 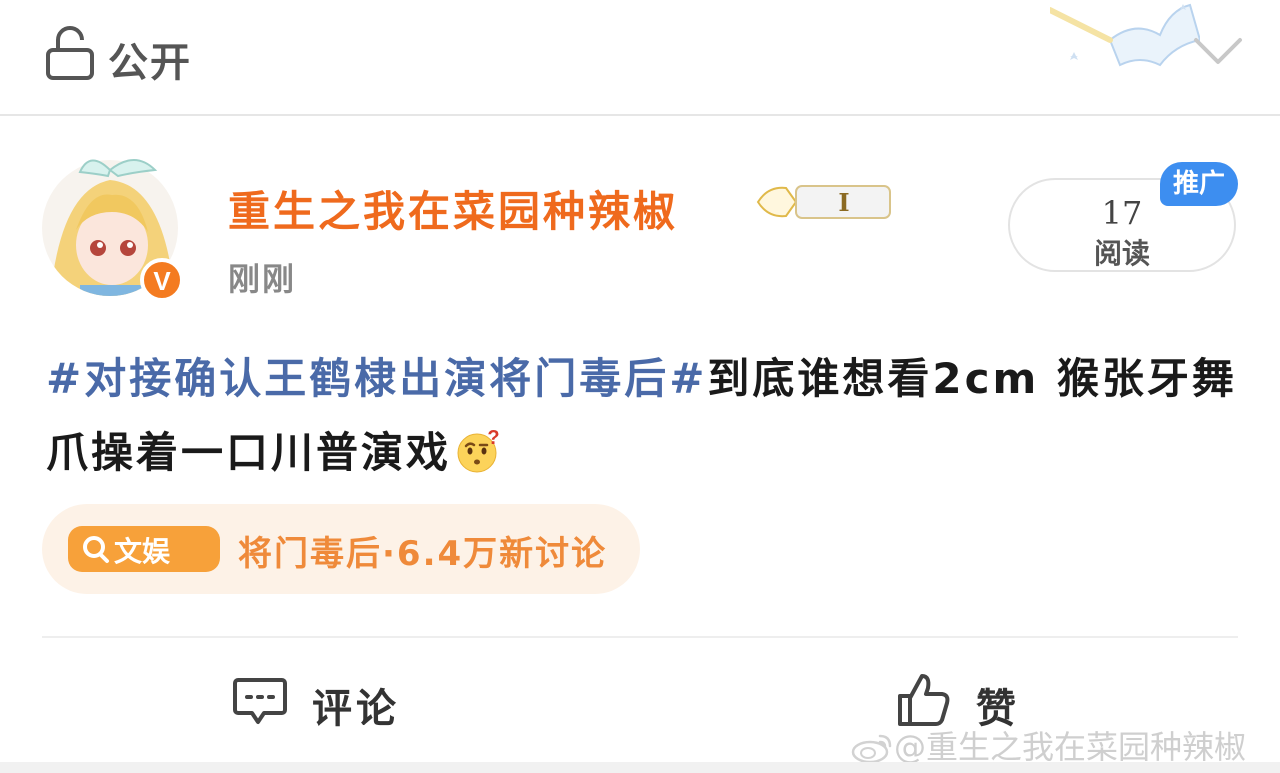 I want to click on lock-icon, so click(x=70, y=53).